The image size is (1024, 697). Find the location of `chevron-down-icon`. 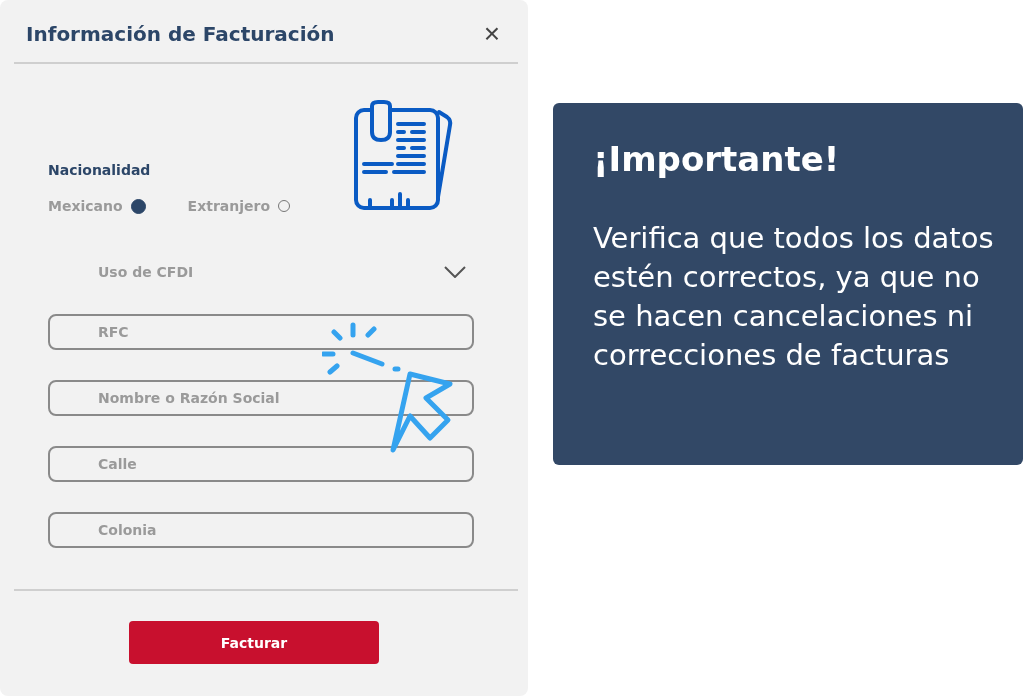

chevron-down-icon is located at coordinates (455, 272).